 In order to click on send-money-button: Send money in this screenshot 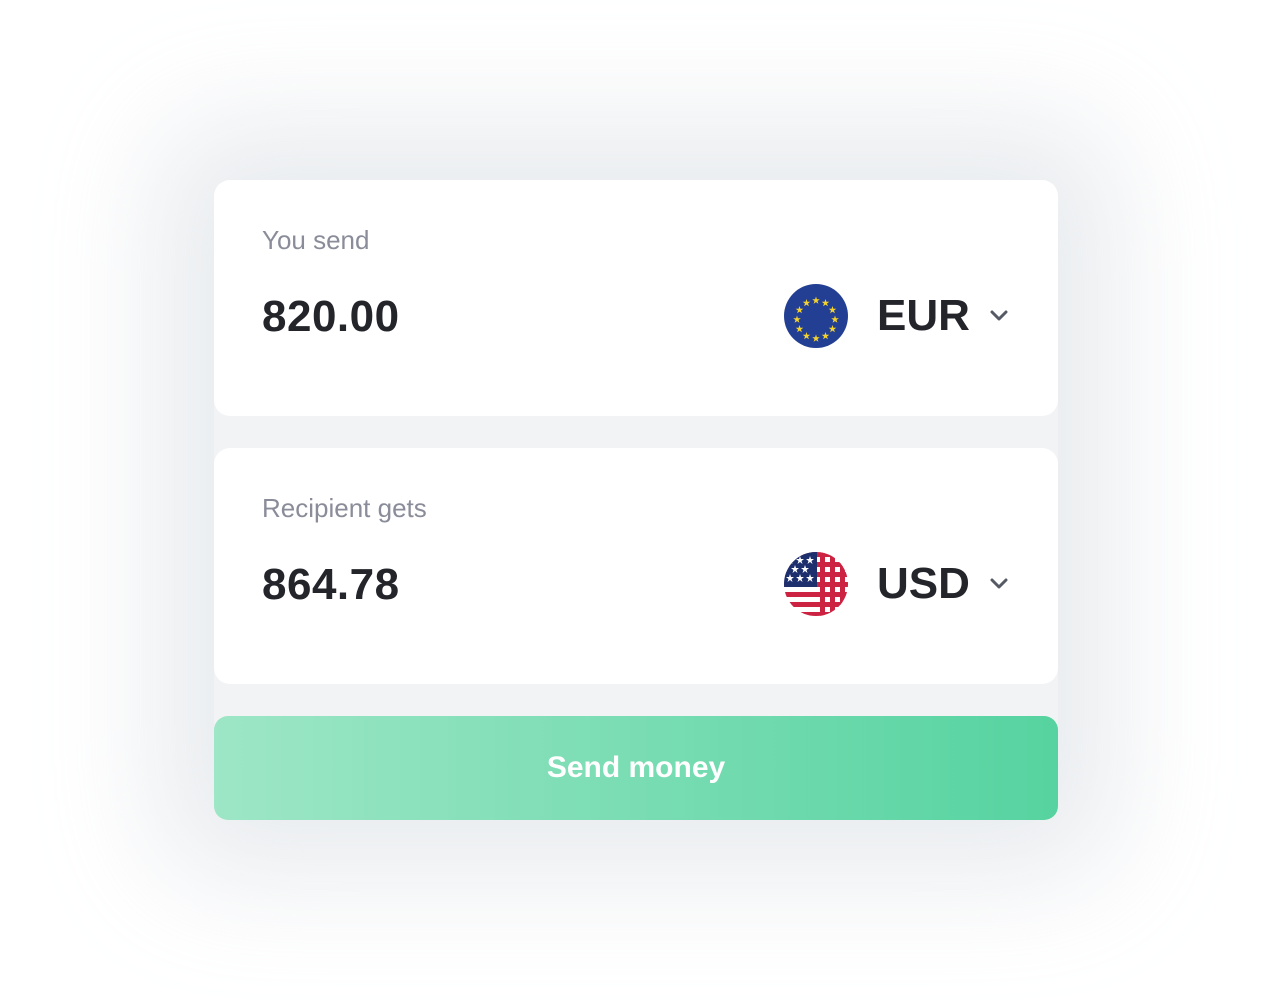, I will do `click(636, 768)`.